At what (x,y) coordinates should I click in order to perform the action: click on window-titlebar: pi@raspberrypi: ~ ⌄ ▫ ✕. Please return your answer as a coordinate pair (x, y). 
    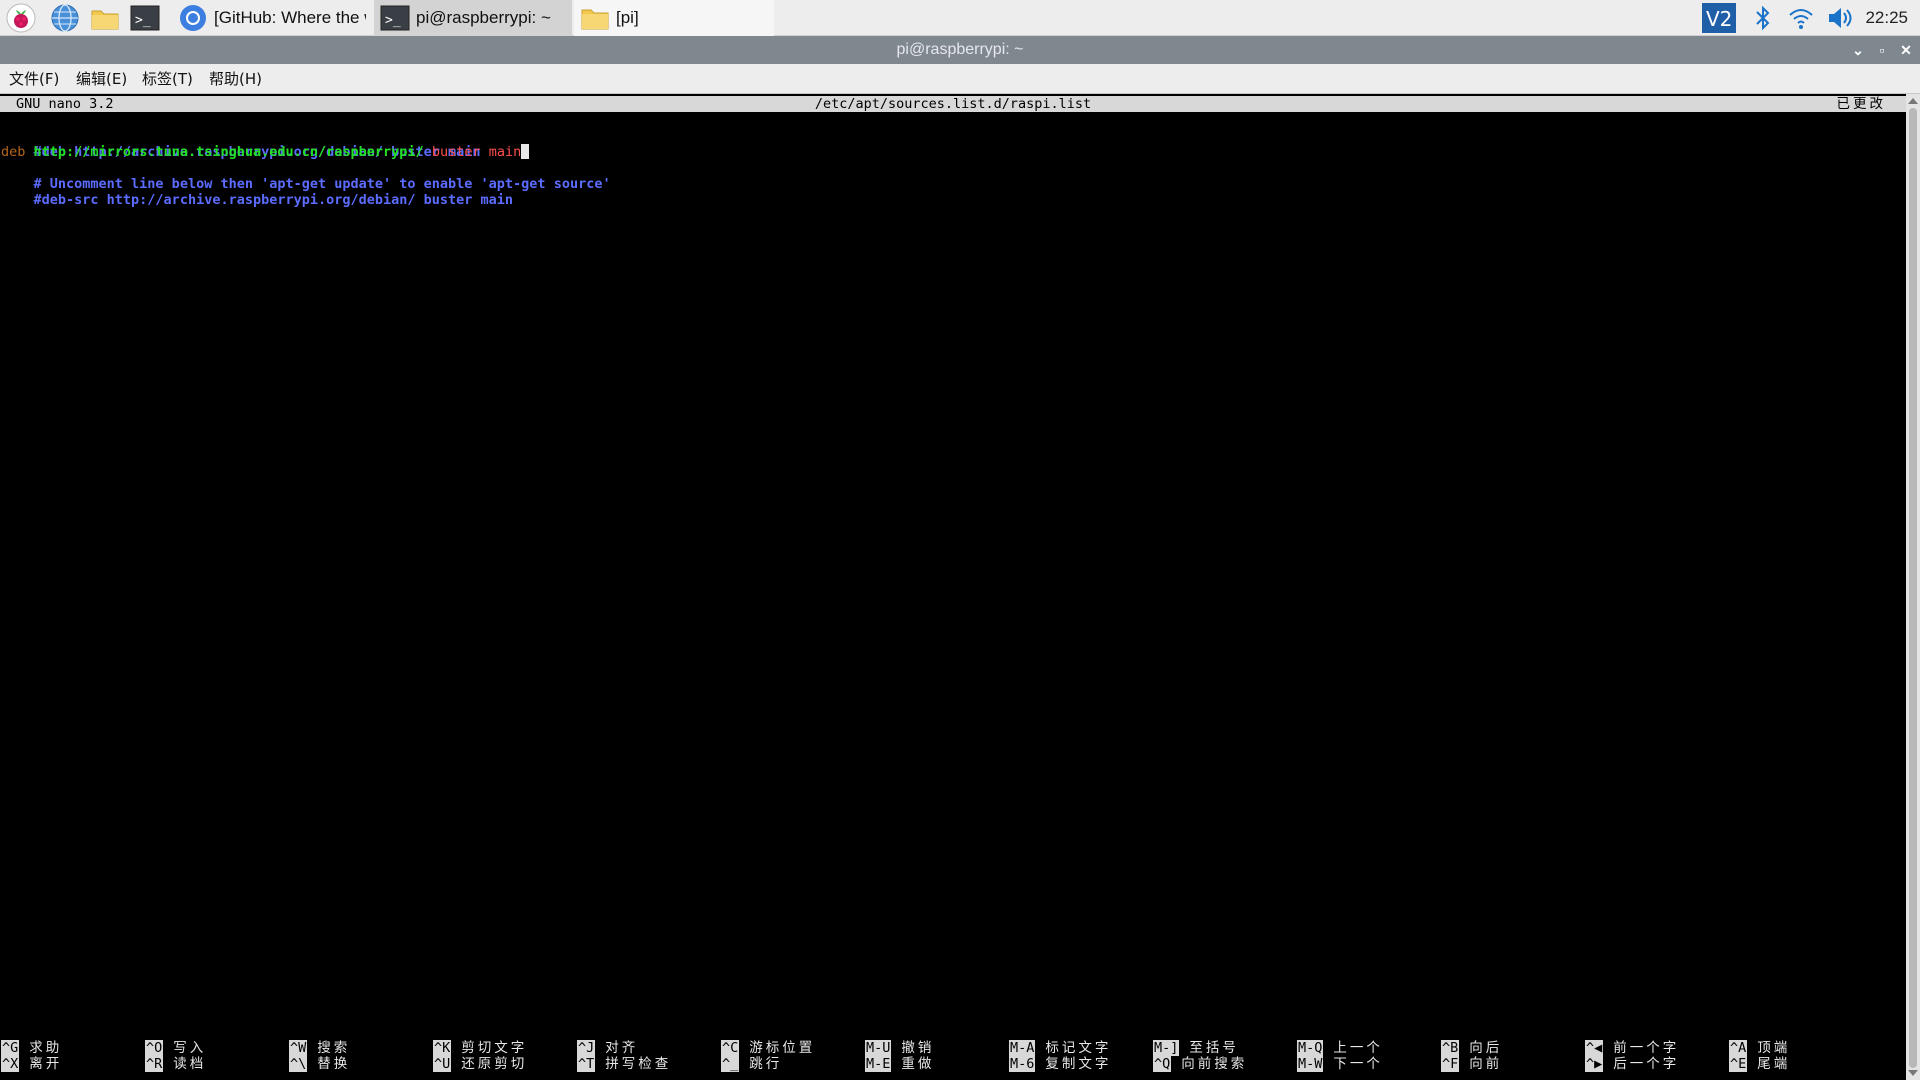
    Looking at the image, I should click on (960, 50).